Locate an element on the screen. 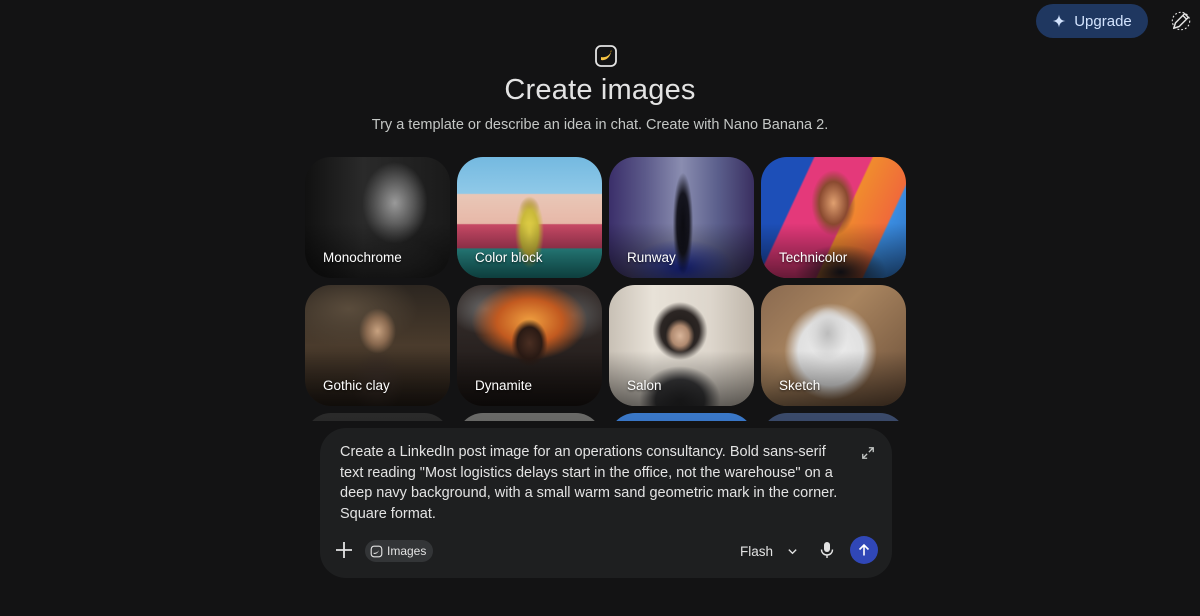  expand-icon is located at coordinates (868, 453).